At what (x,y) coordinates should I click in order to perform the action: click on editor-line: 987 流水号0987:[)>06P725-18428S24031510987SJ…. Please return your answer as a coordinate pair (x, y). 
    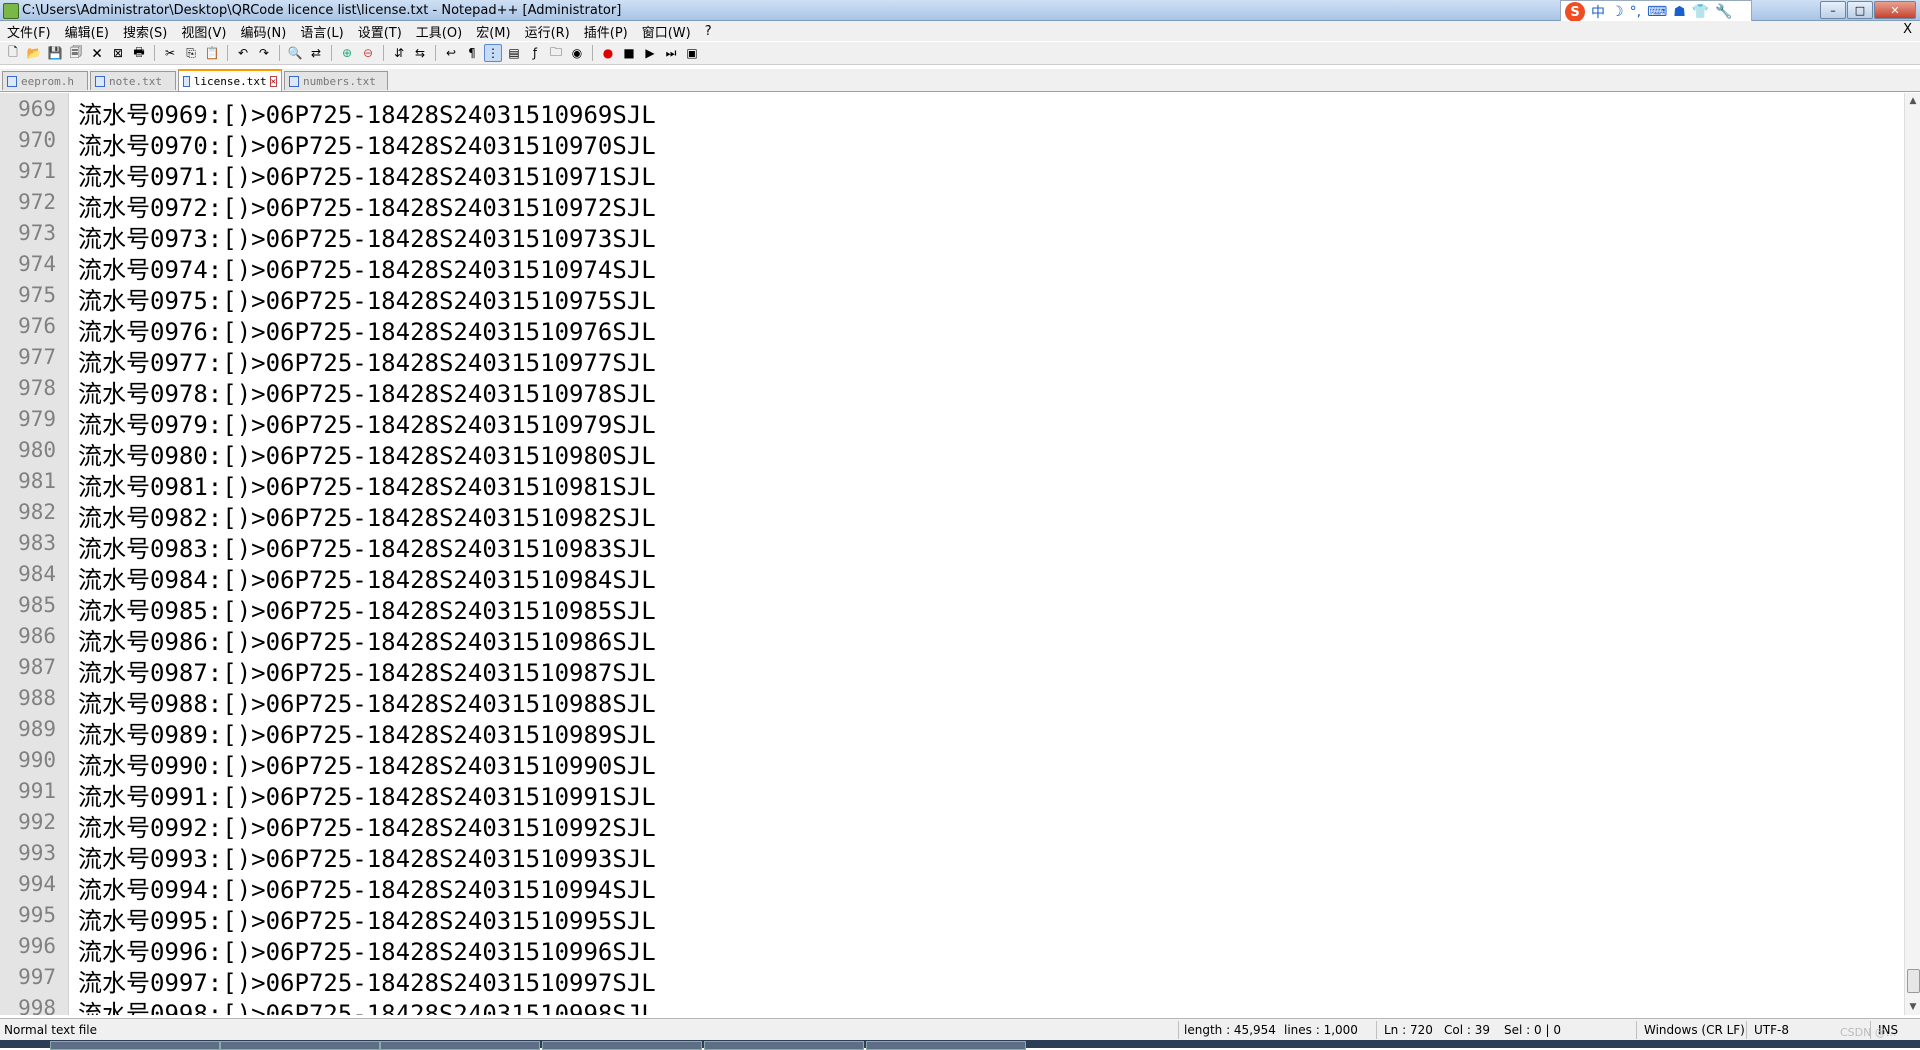
    Looking at the image, I should click on (950, 670).